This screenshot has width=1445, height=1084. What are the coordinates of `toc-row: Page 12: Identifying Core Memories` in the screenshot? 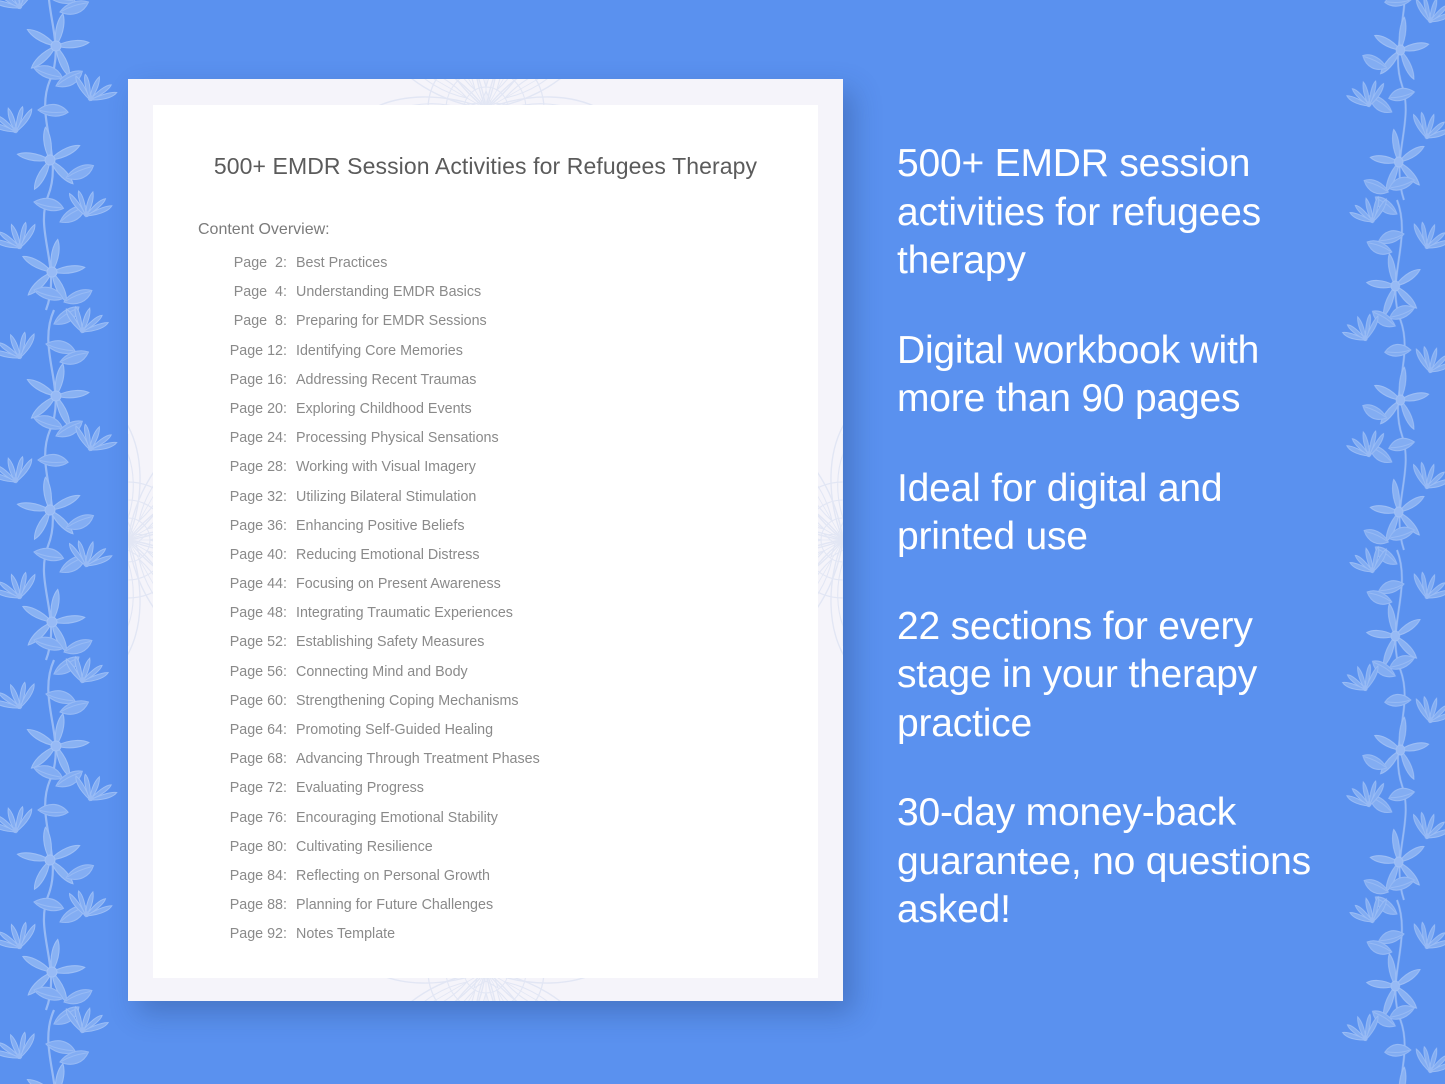 It's located at (520, 357).